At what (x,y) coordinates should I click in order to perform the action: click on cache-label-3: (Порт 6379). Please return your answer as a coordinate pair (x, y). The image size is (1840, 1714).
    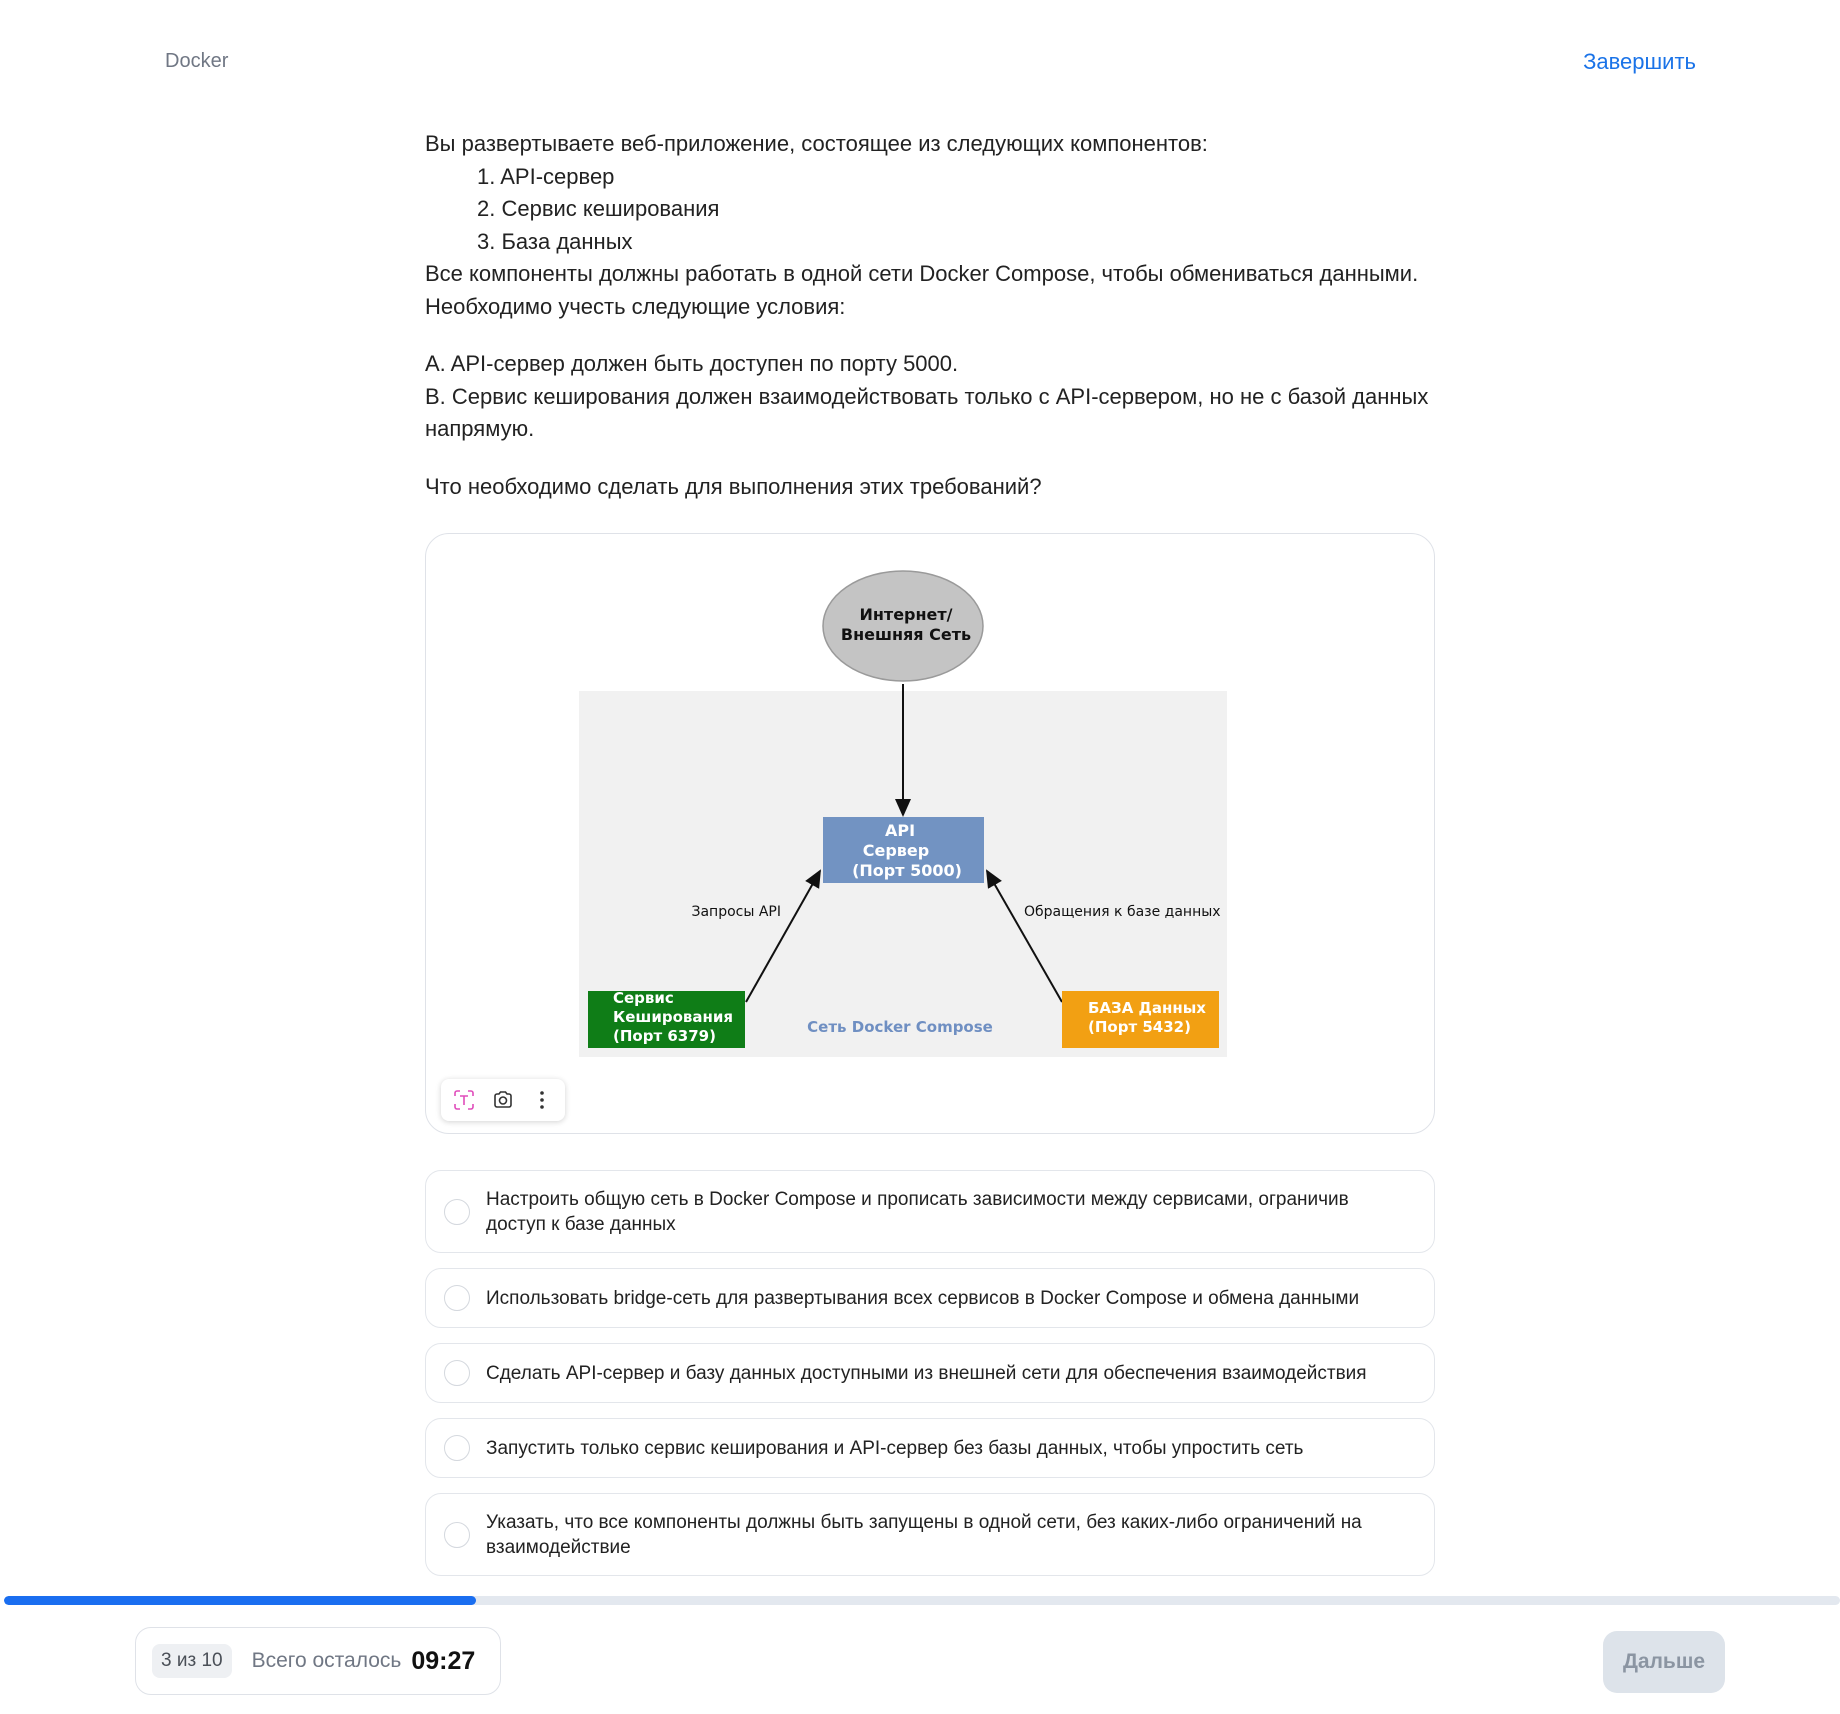
    Looking at the image, I should click on (664, 1036).